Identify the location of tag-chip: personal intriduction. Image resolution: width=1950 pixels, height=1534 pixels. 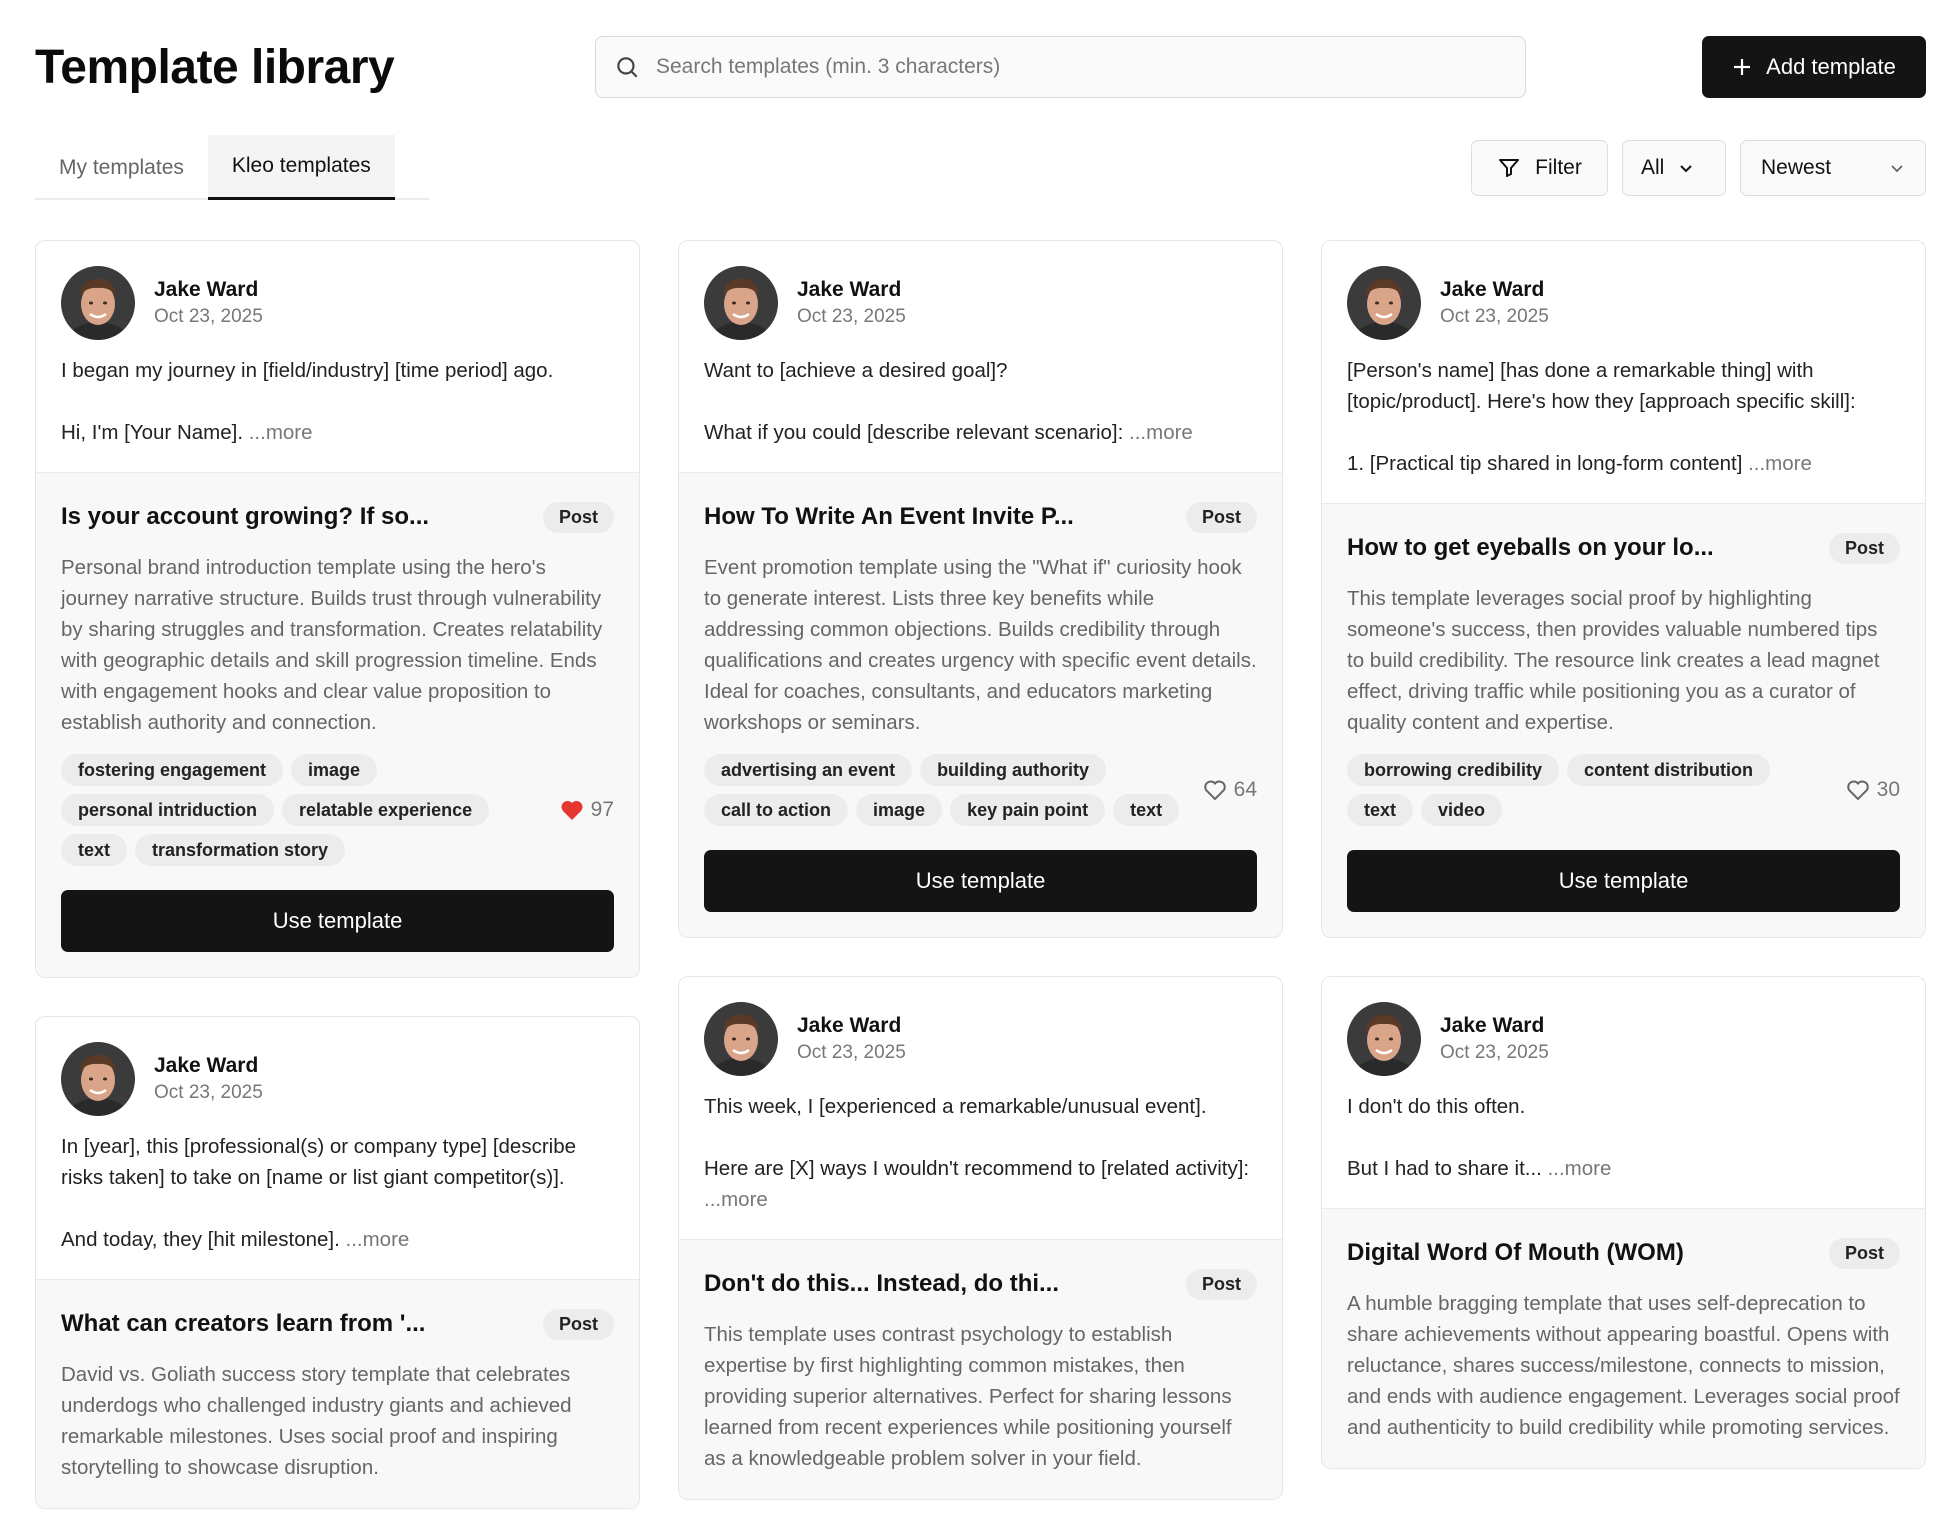
(168, 810).